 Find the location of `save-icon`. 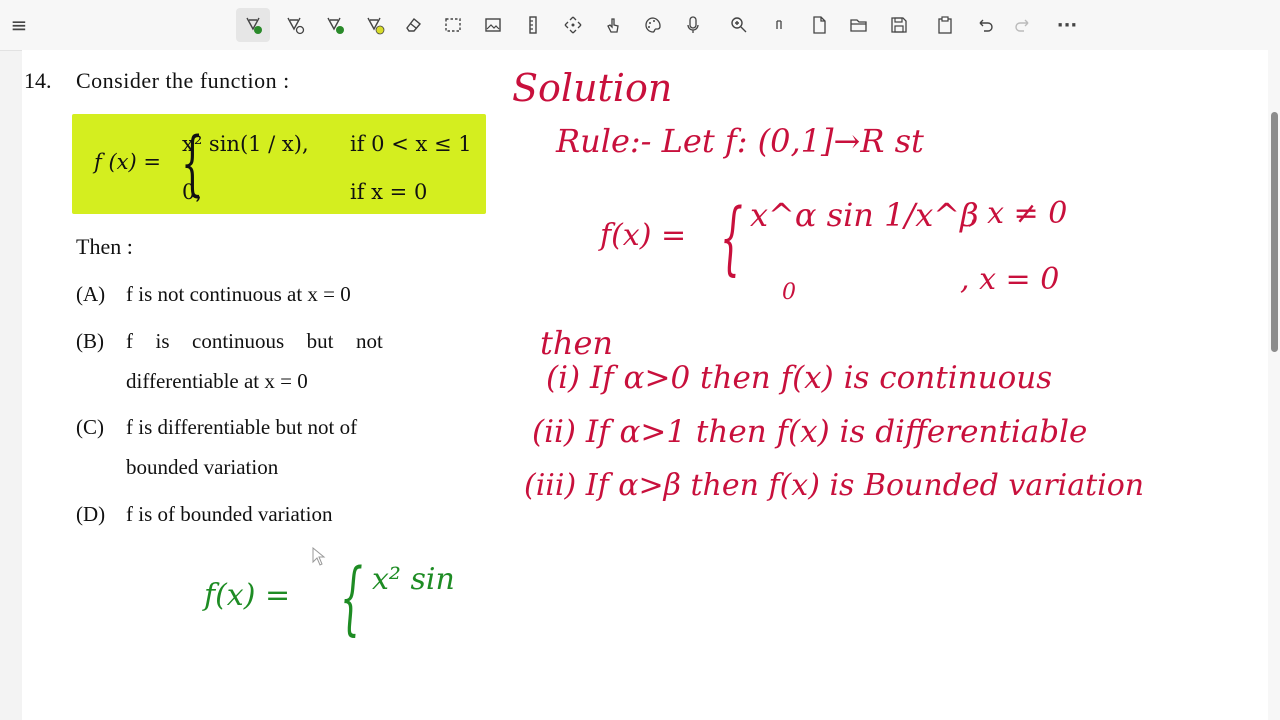

save-icon is located at coordinates (899, 25).